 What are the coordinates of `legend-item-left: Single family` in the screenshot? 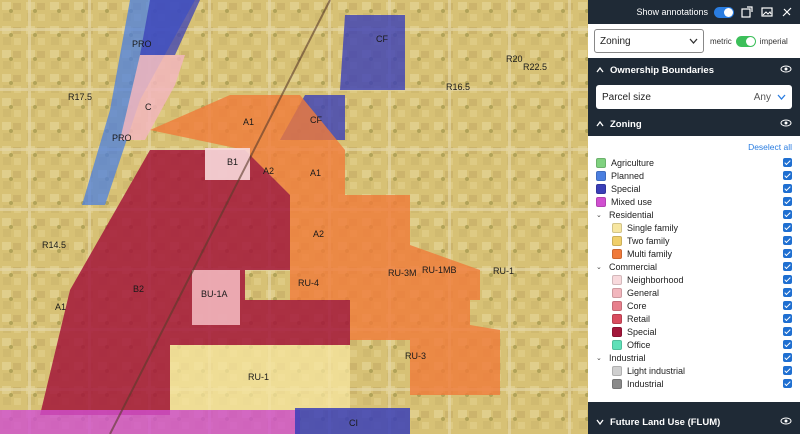 It's located at (645, 227).